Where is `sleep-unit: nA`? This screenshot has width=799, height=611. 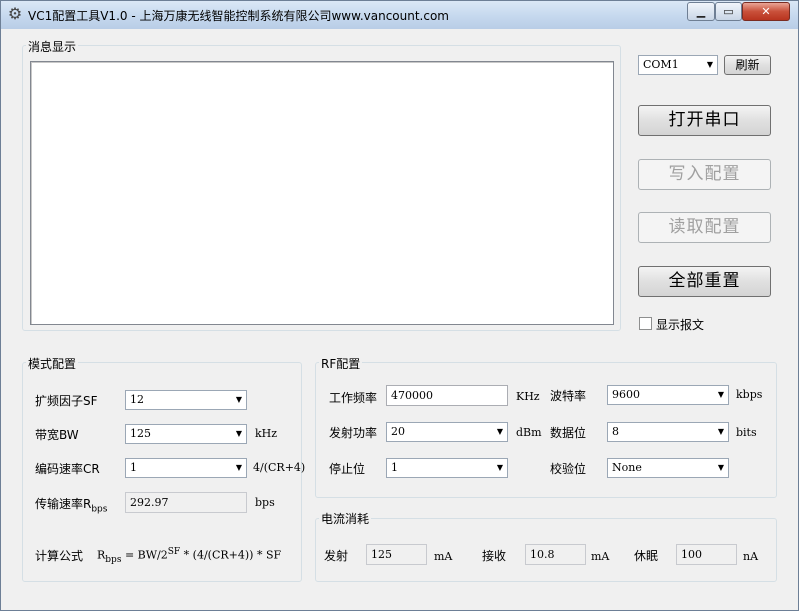
sleep-unit: nA is located at coordinates (751, 556).